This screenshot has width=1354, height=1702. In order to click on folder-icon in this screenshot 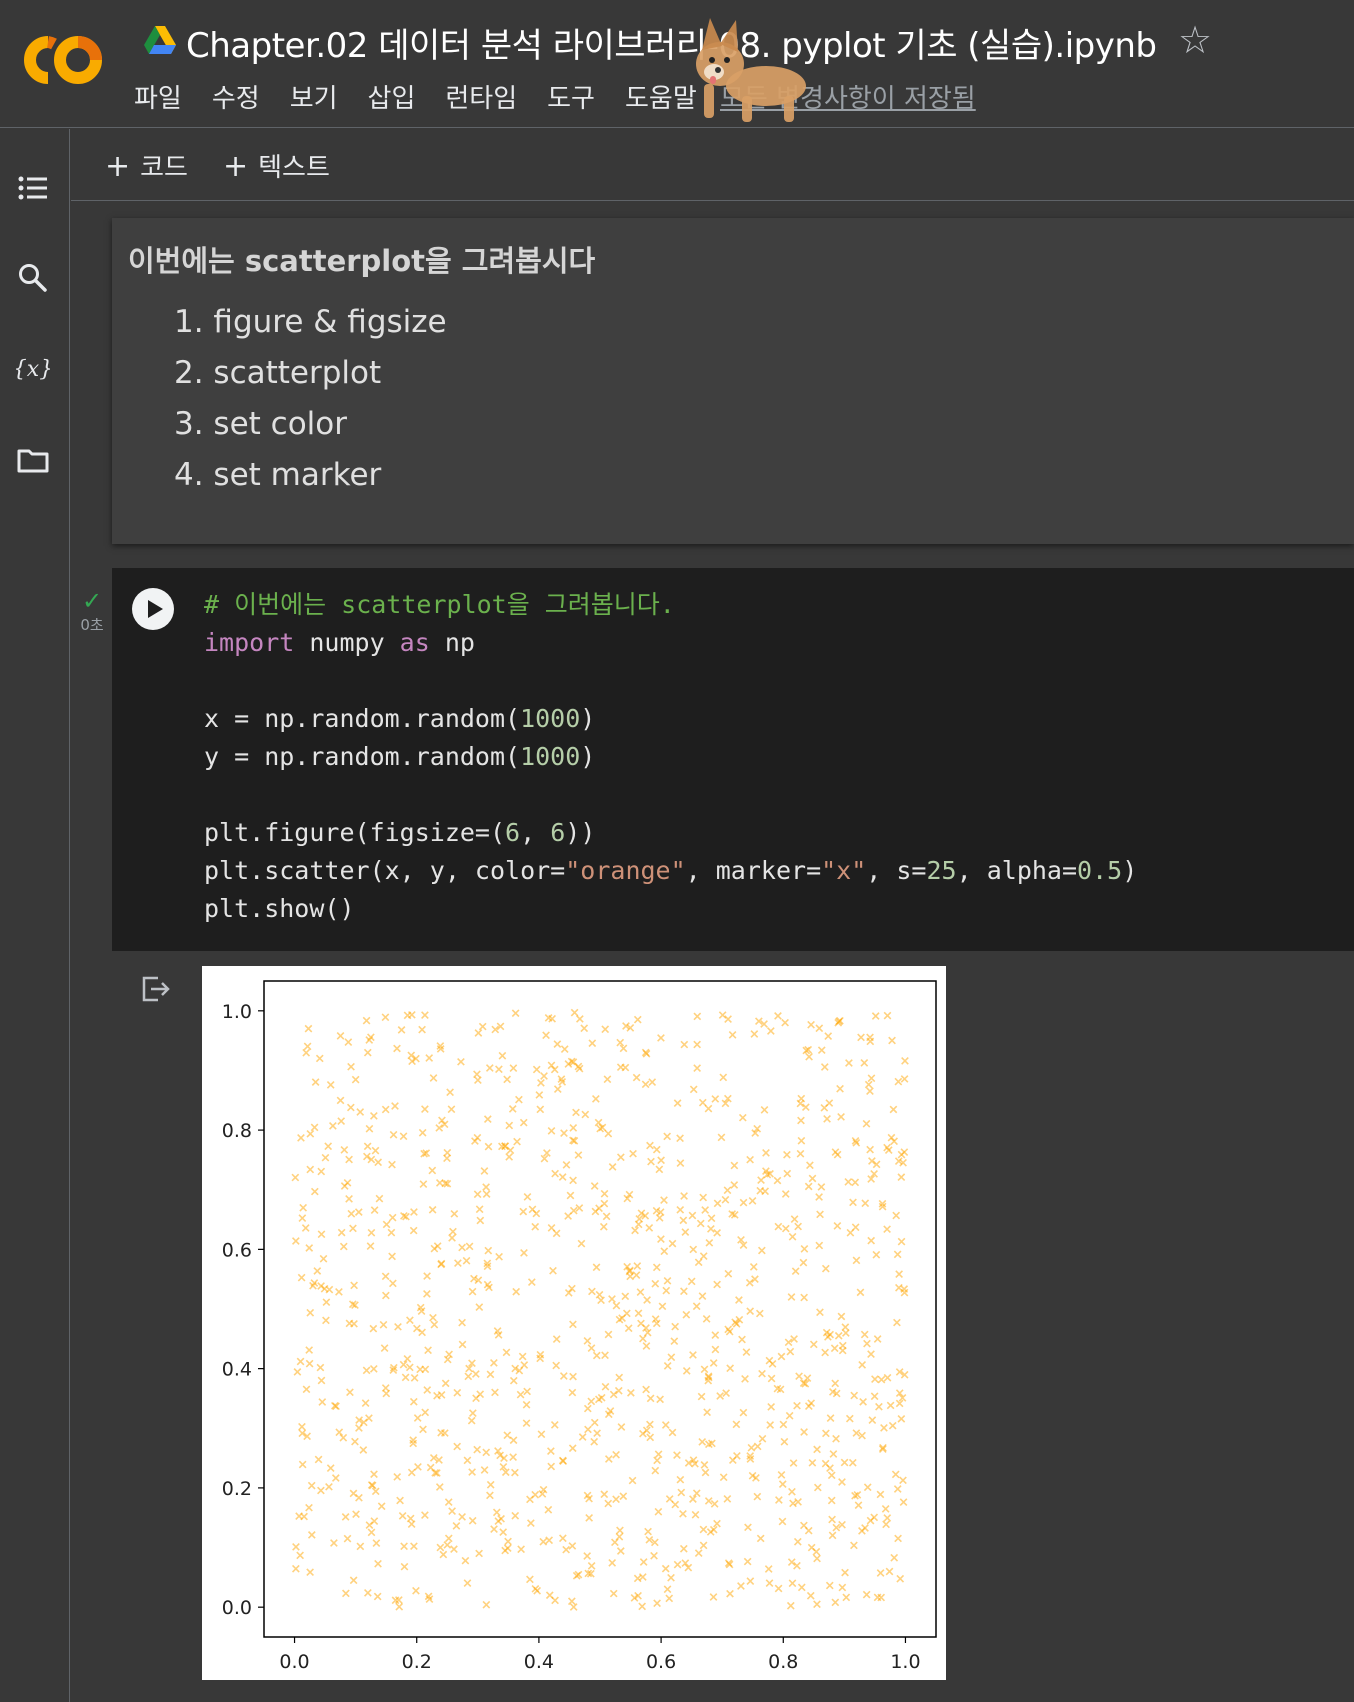, I will do `click(33, 460)`.